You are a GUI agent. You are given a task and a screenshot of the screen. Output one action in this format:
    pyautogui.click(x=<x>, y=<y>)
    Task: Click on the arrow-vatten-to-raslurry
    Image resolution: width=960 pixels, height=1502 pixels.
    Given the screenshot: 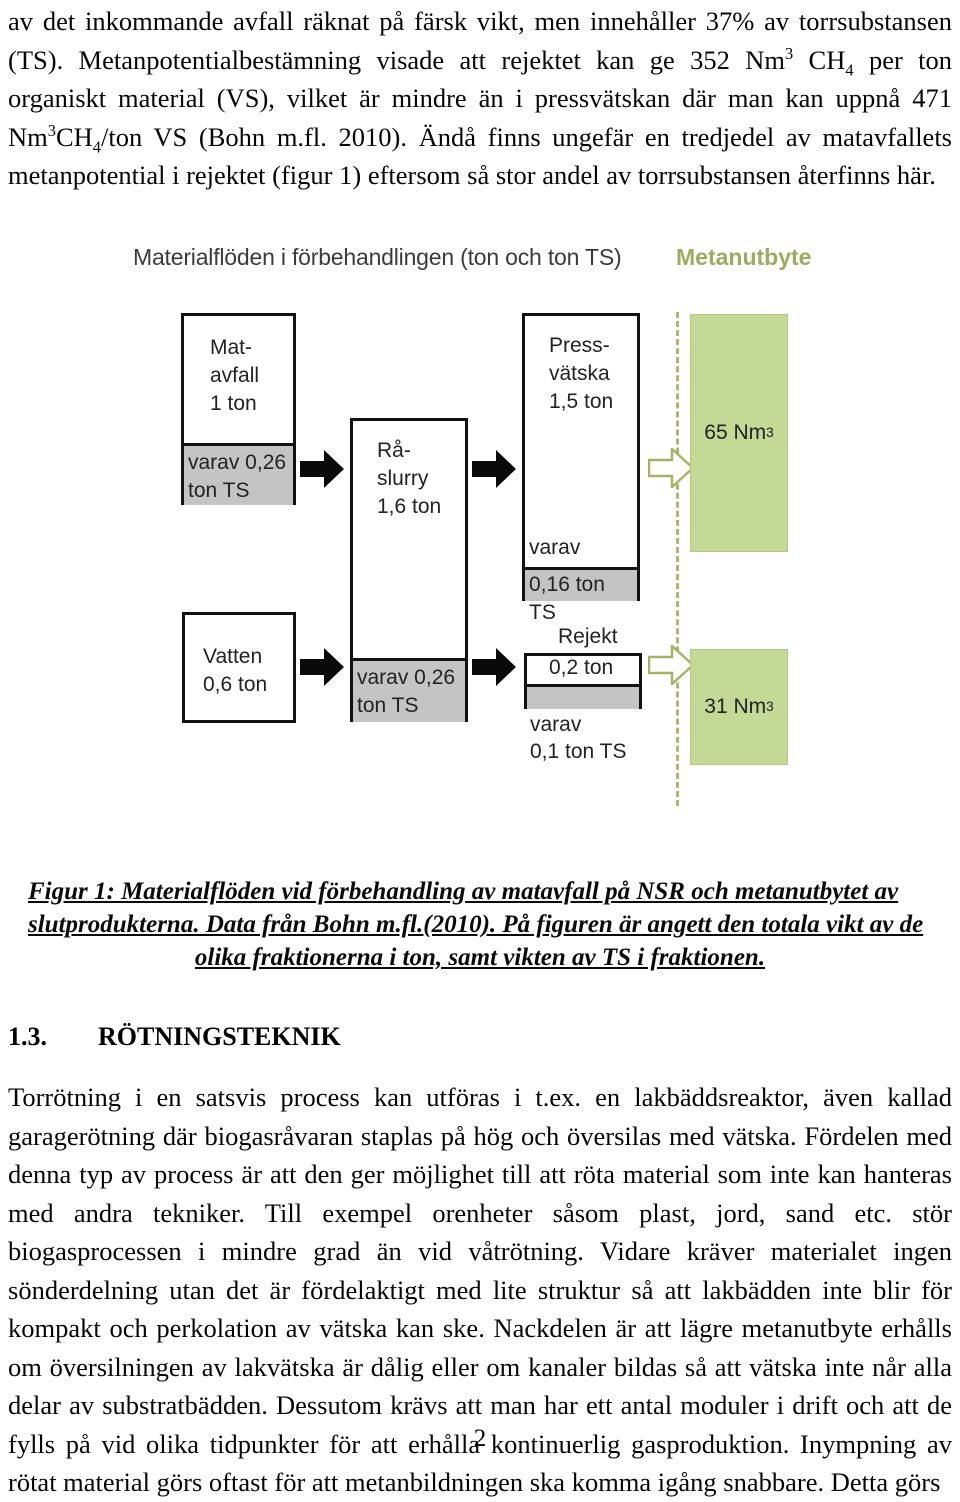 What is the action you would take?
    pyautogui.click(x=322, y=667)
    